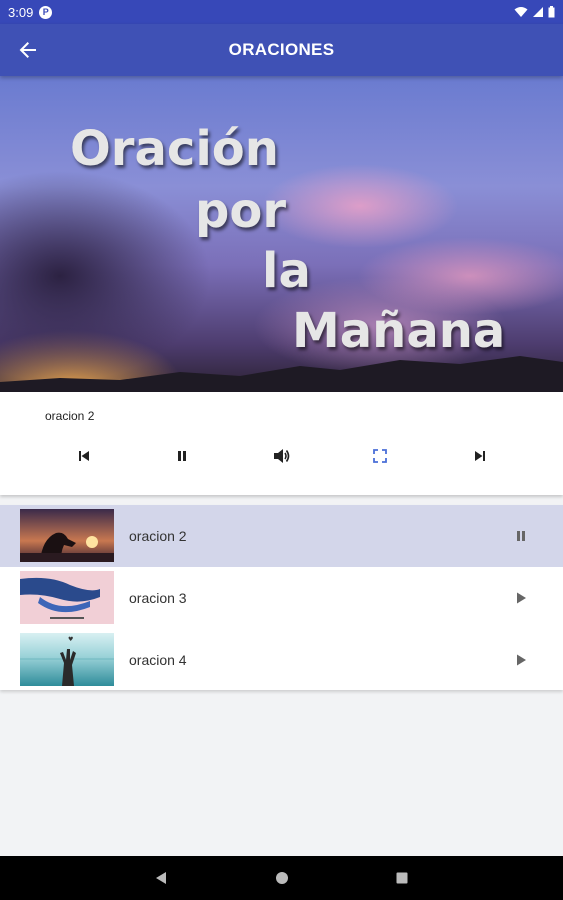  I want to click on status-bar: 3:09 P, so click(281, 12).